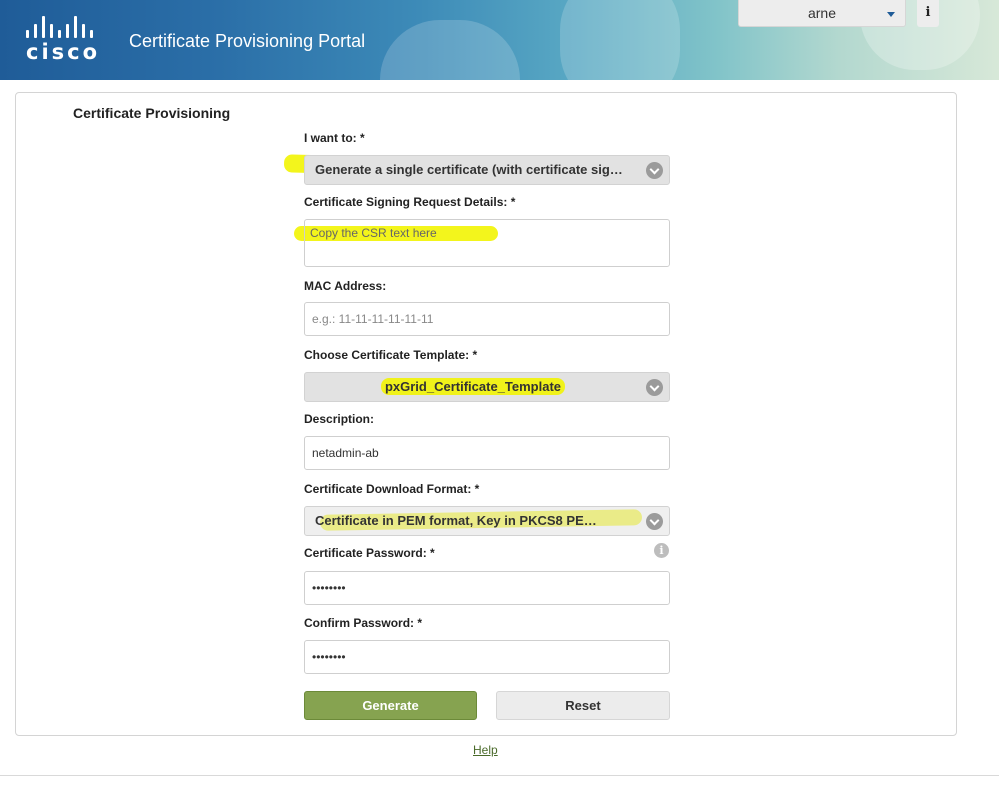  Describe the element at coordinates (392, 489) in the screenshot. I see `download-format-label: Certificate Download Format: *` at that location.